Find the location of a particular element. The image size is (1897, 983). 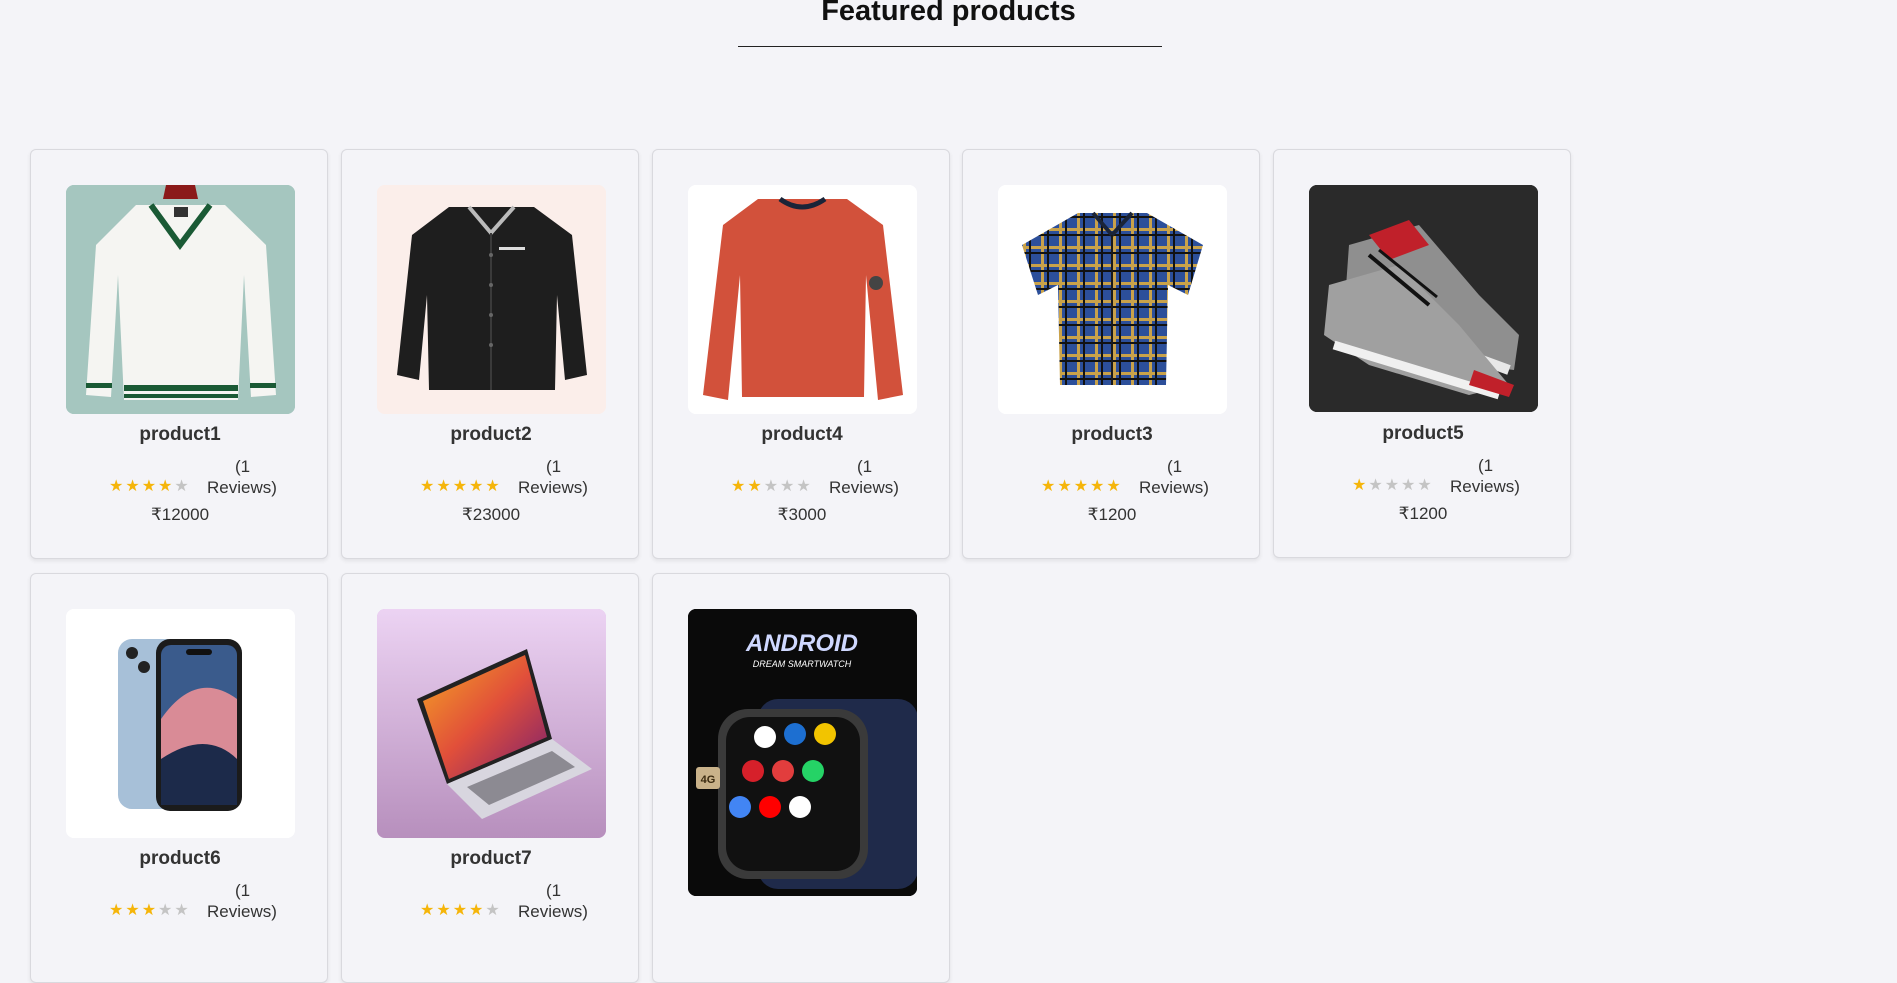

watch-4g-badge: 4G is located at coordinates (708, 780).